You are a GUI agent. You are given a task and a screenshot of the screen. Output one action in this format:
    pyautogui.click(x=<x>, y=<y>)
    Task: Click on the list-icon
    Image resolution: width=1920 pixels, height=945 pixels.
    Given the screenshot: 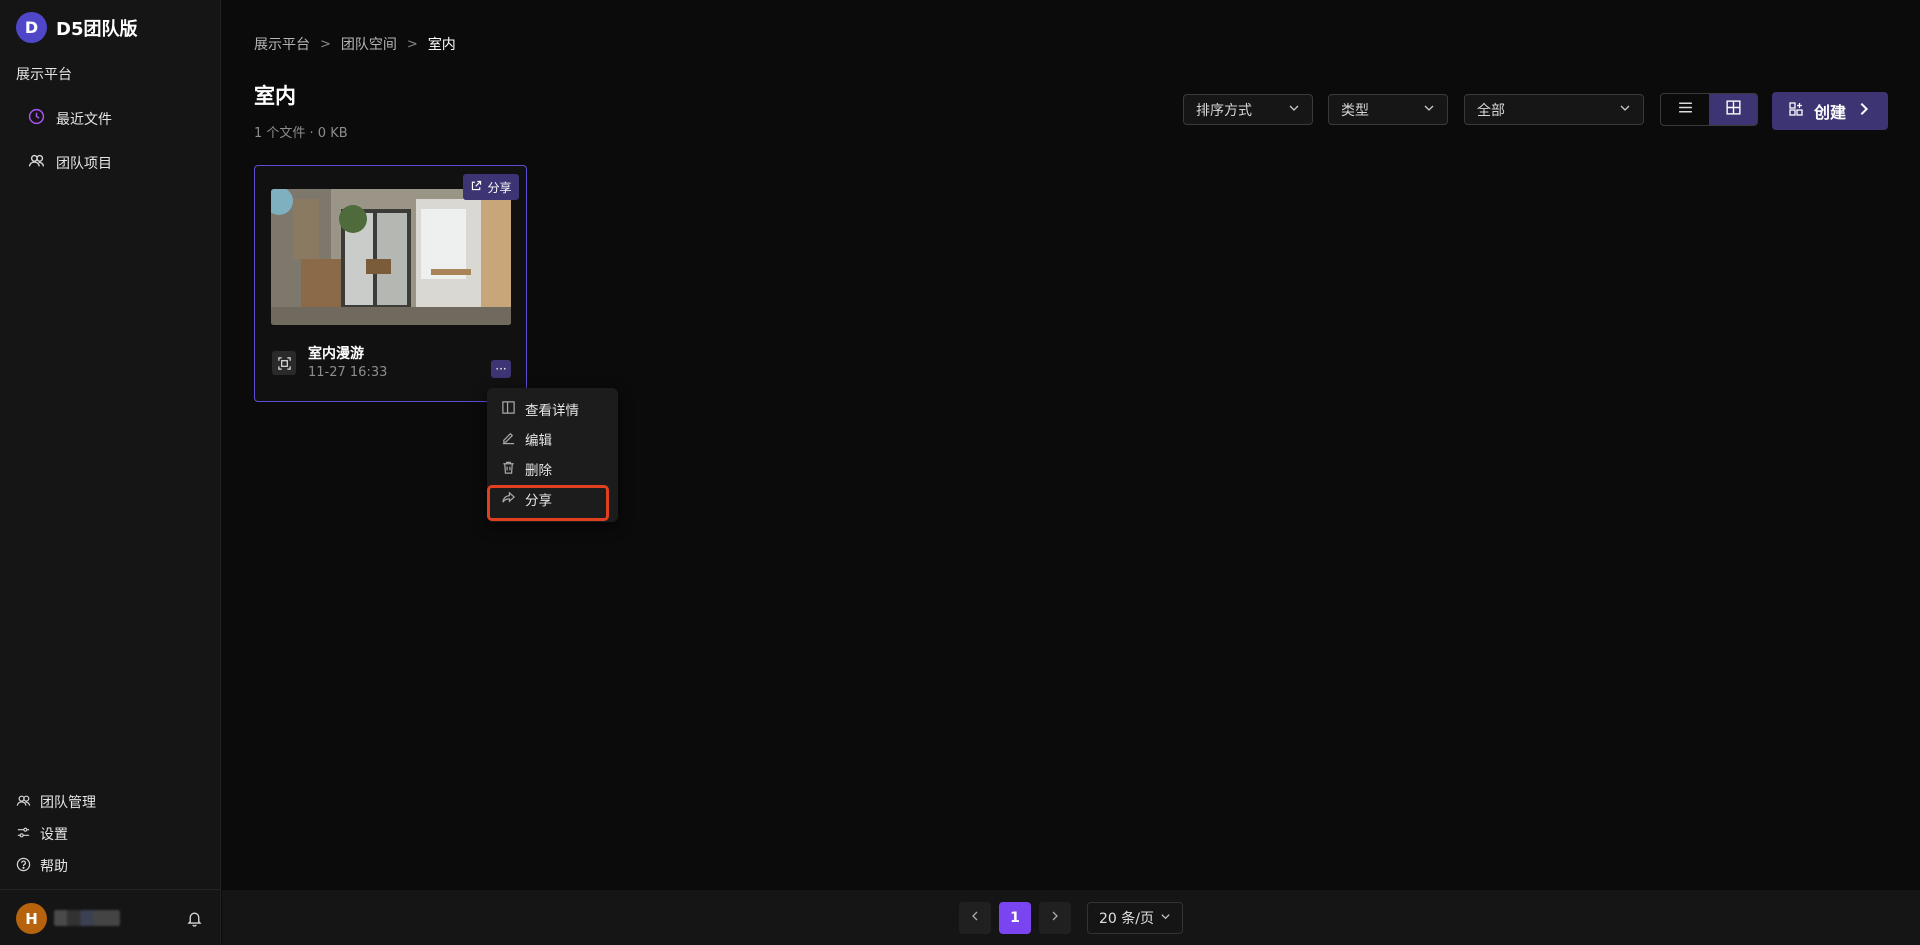 What is the action you would take?
    pyautogui.click(x=1685, y=109)
    